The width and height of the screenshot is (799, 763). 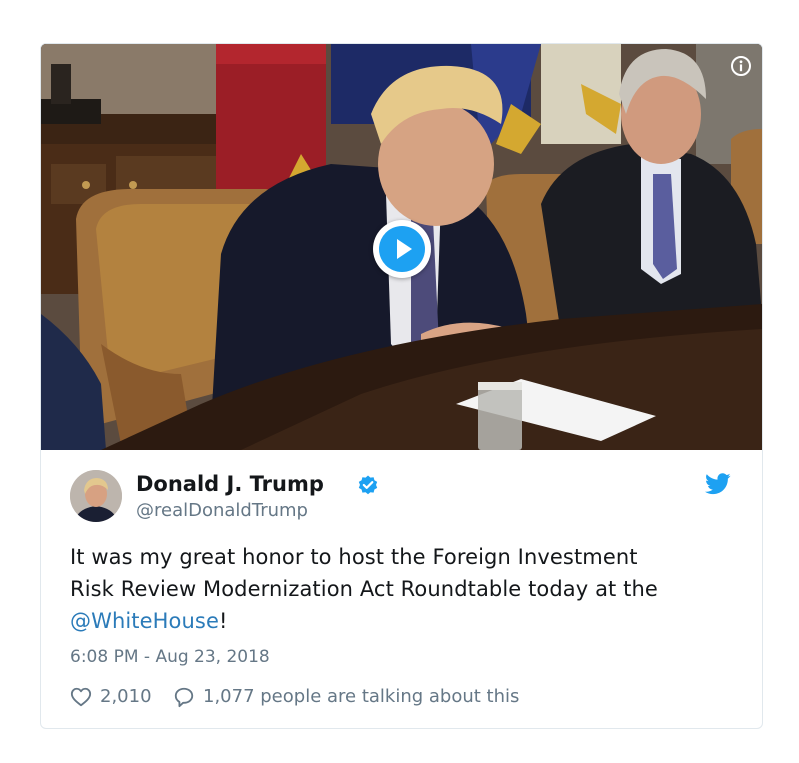 I want to click on tweet-text-line: @WhiteHouse!, so click(x=405, y=621).